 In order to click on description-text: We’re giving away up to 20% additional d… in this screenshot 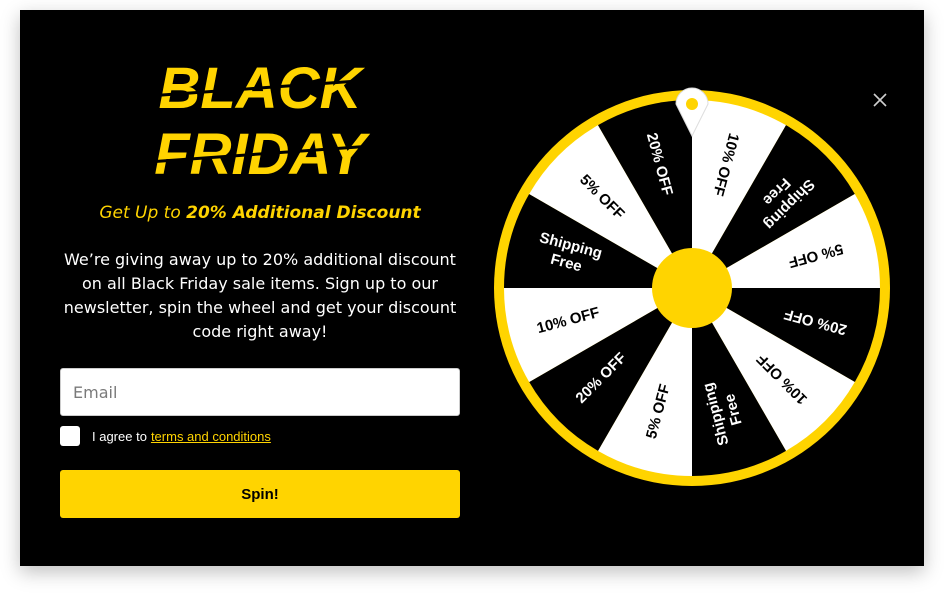, I will do `click(260, 295)`.